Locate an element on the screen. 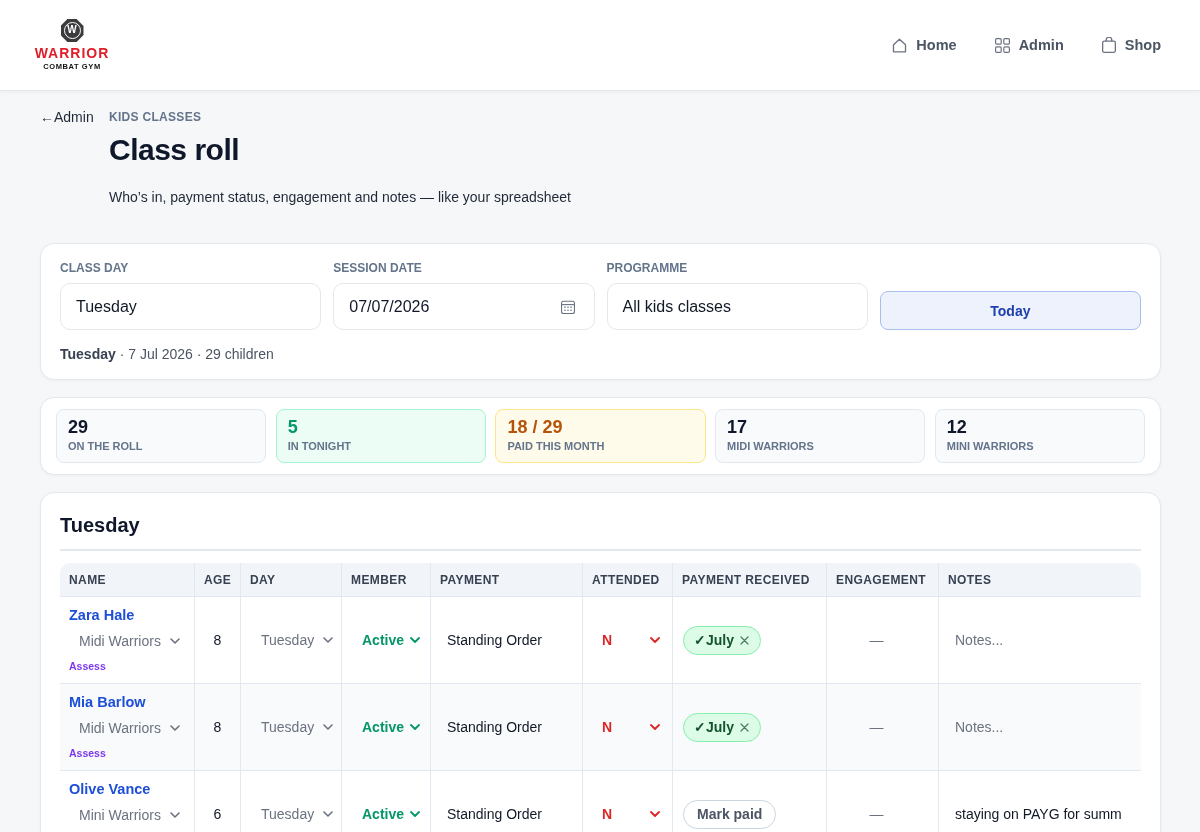 This screenshot has height=832, width=1200. column-header: ENGAGEMENT is located at coordinates (883, 580).